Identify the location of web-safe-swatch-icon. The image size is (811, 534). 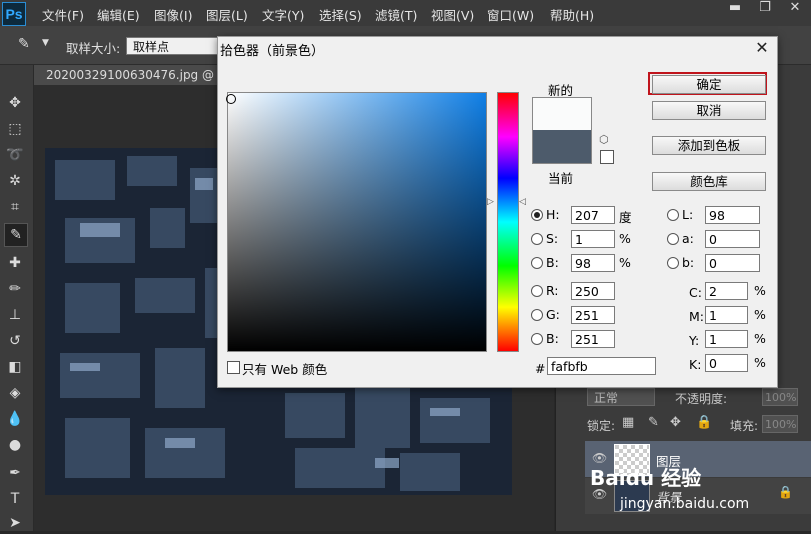
(607, 157).